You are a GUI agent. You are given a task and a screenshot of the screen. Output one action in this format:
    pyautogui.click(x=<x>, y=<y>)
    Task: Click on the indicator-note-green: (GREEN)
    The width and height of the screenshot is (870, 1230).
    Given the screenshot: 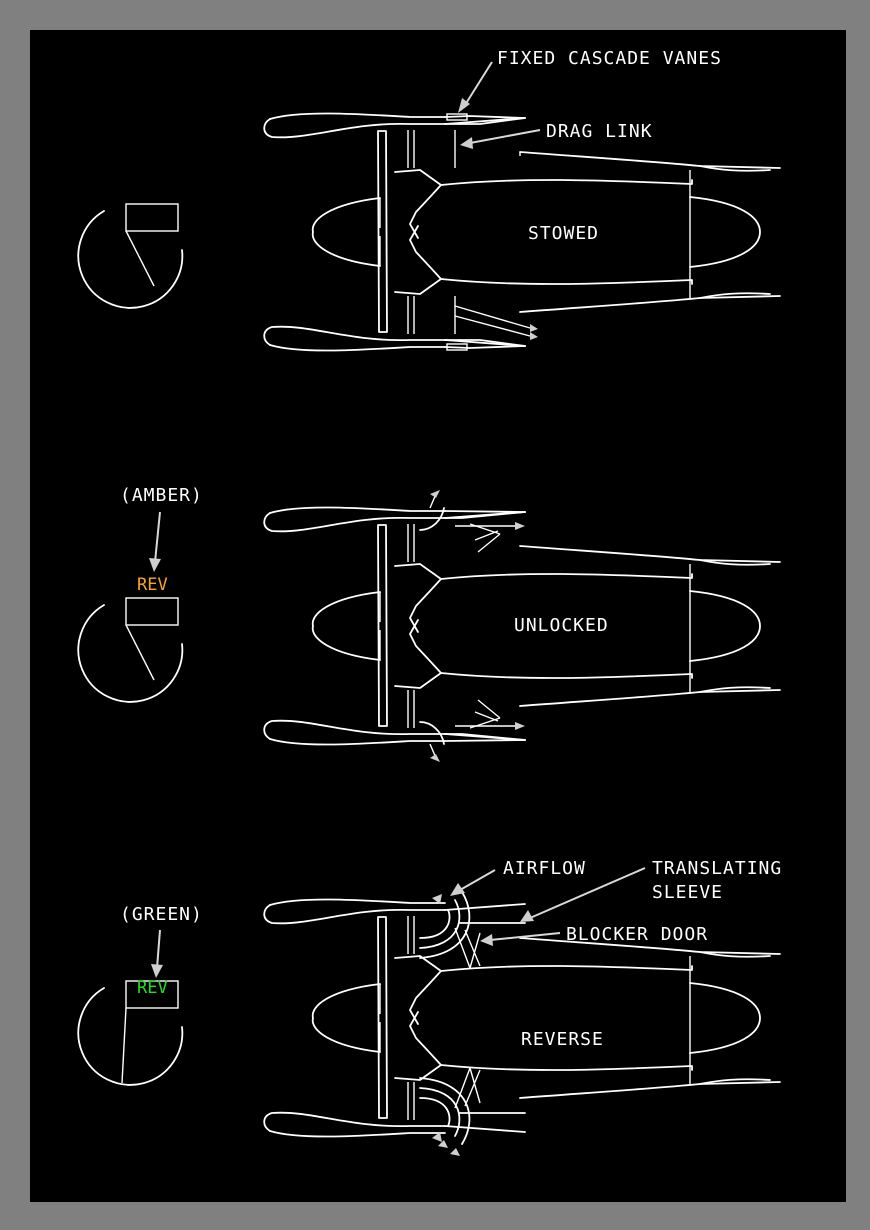 What is the action you would take?
    pyautogui.click(x=161, y=914)
    